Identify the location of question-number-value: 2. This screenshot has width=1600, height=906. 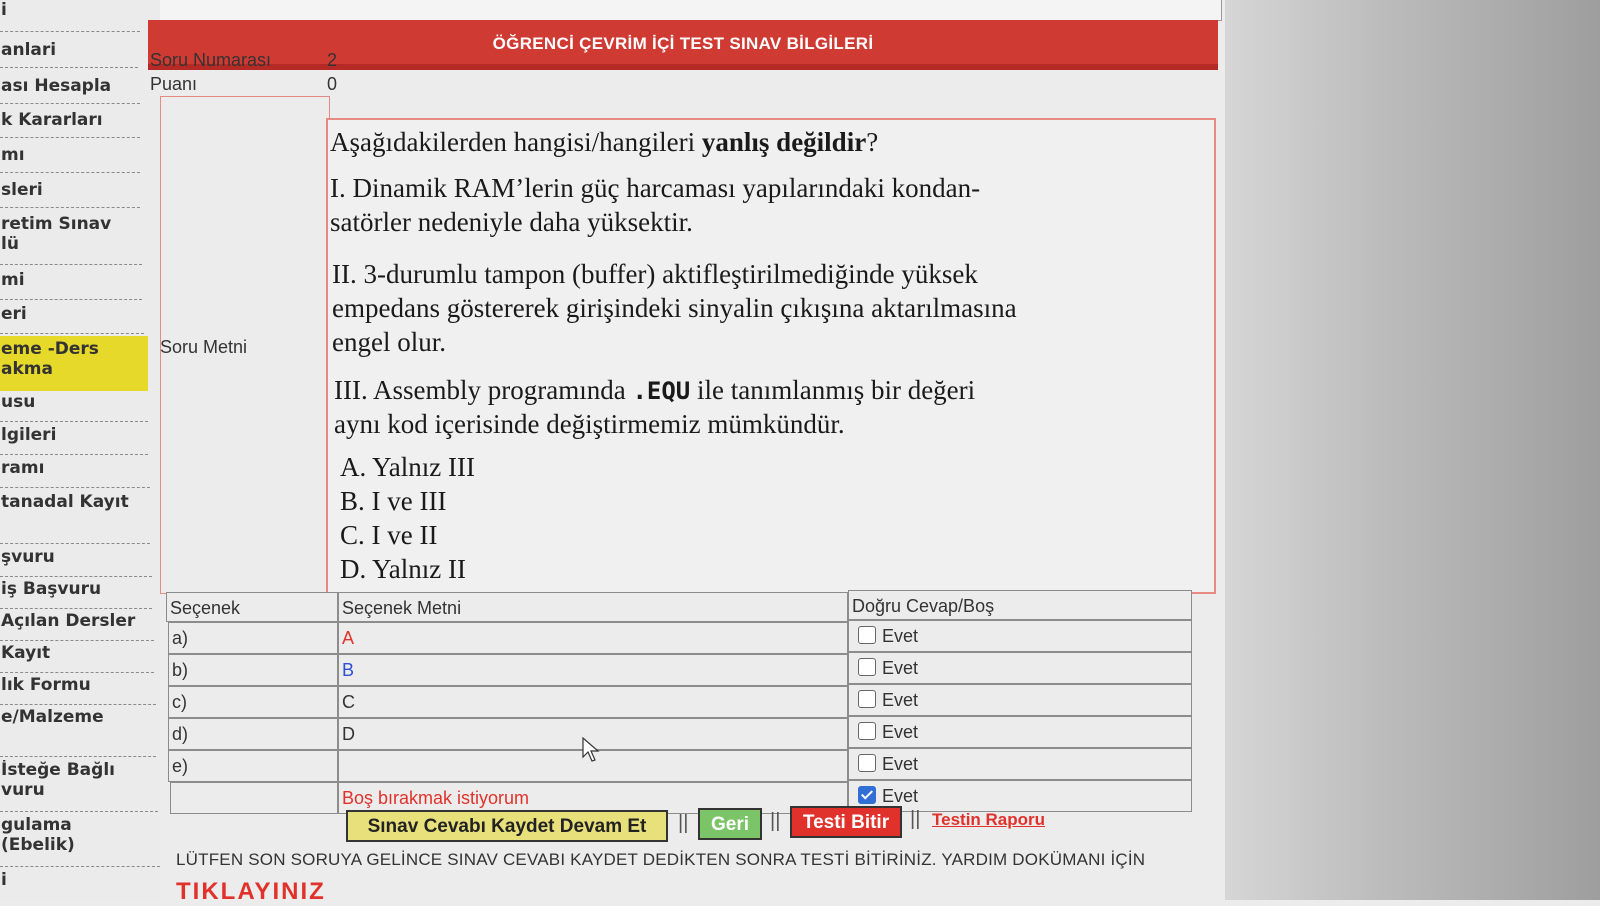
(332, 60).